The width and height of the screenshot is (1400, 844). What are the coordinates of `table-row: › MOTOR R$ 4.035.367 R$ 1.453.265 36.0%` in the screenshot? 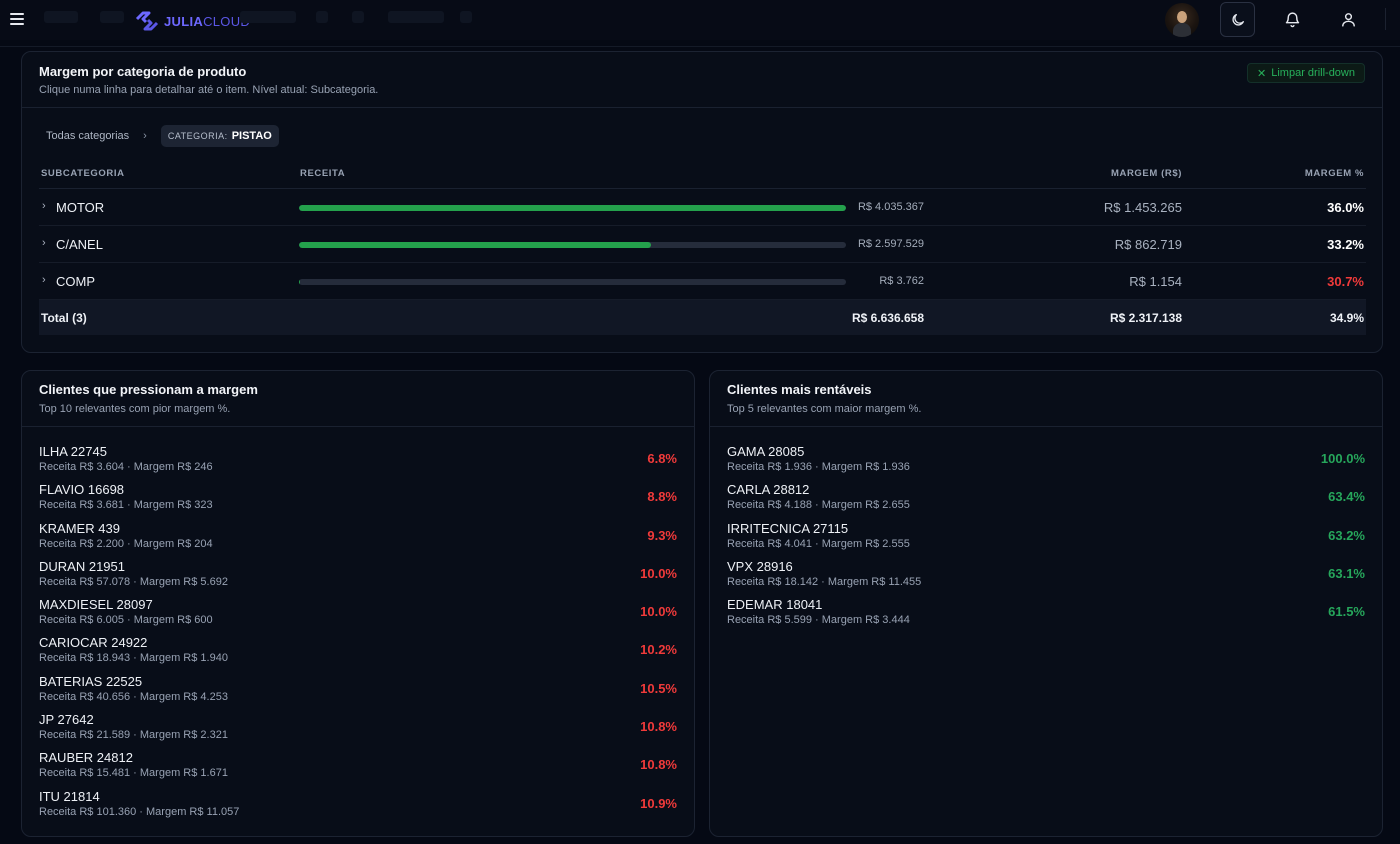 It's located at (702, 207).